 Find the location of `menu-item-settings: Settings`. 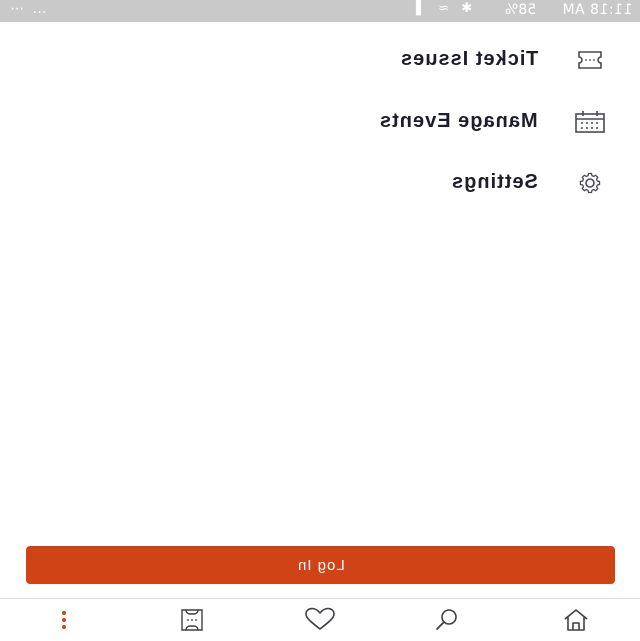

menu-item-settings: Settings is located at coordinates (426, 183).